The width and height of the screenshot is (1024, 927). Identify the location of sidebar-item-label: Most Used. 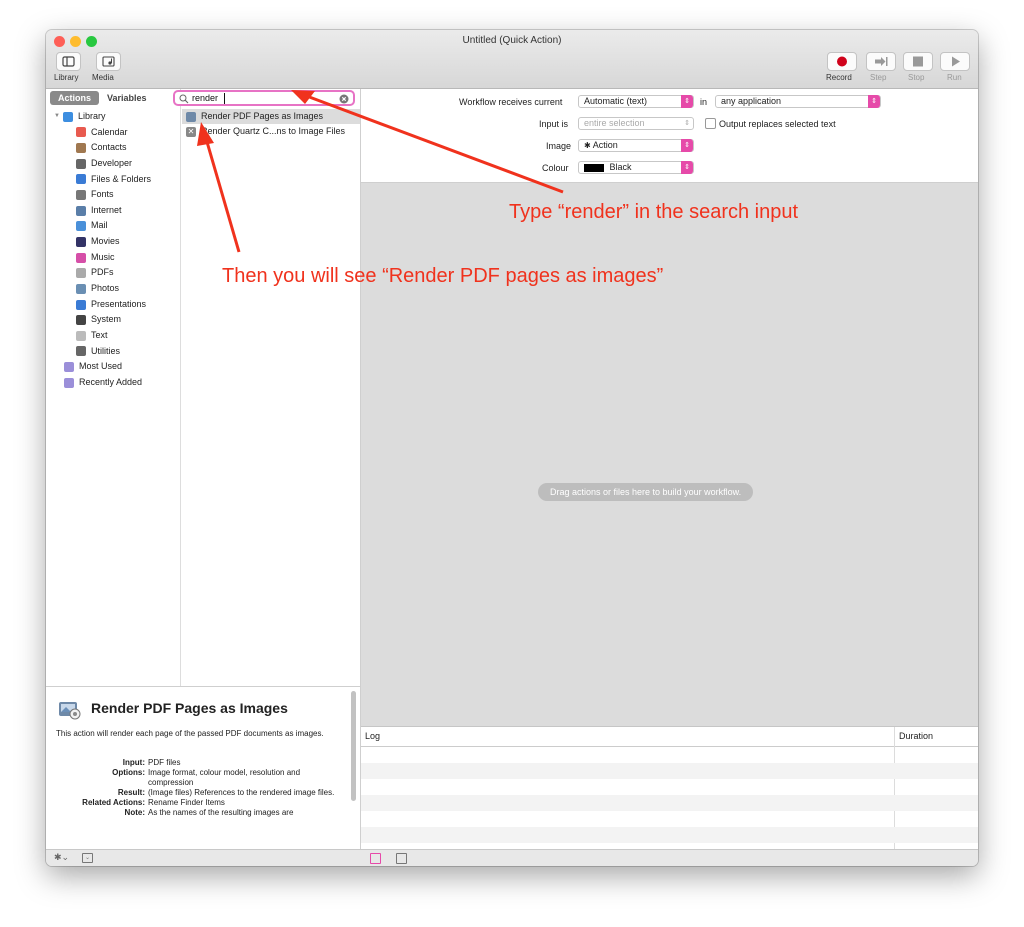
(101, 366).